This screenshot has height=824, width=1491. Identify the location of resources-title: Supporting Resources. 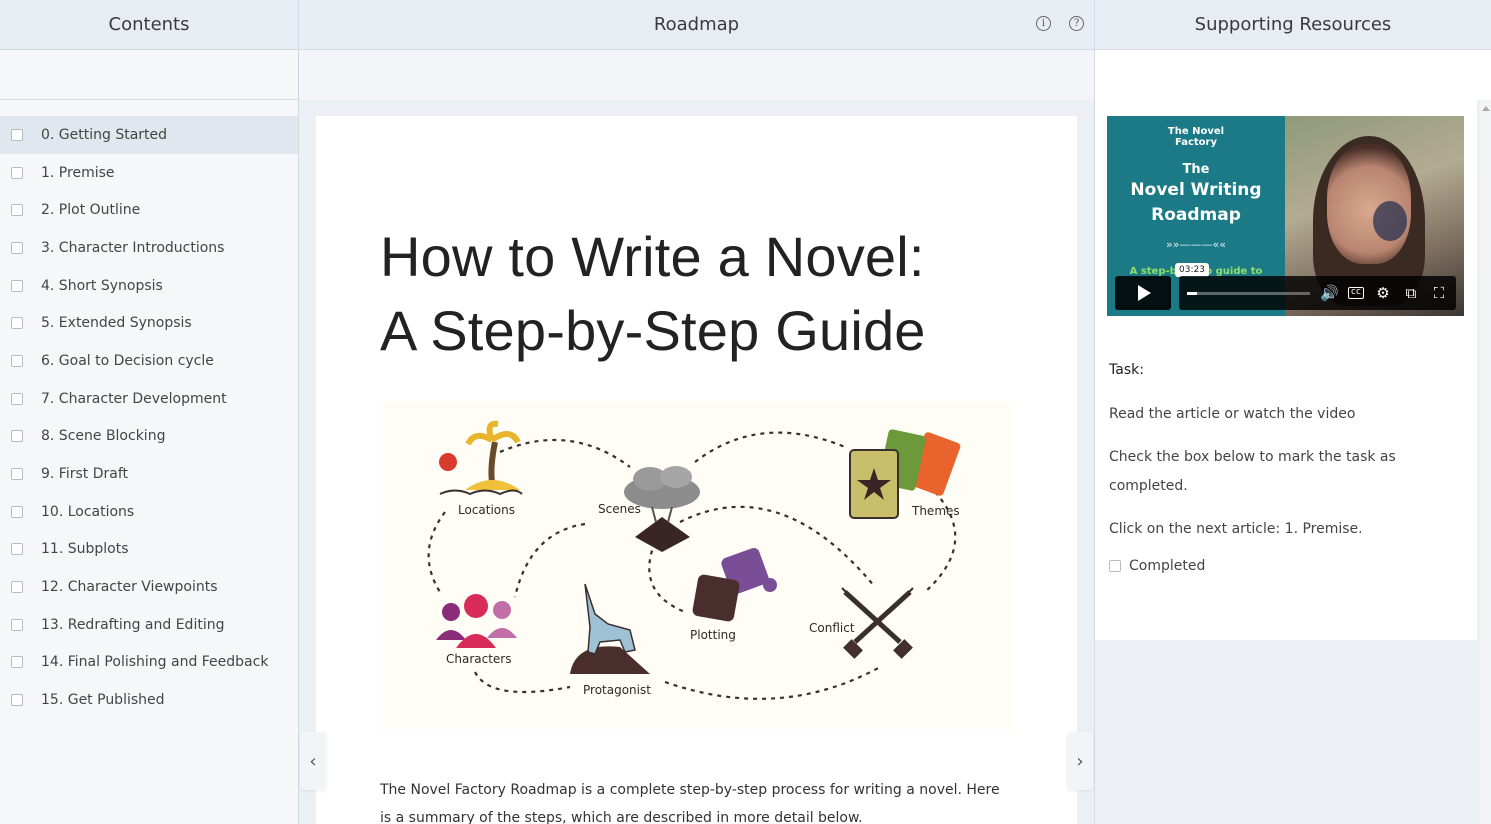
(1293, 24).